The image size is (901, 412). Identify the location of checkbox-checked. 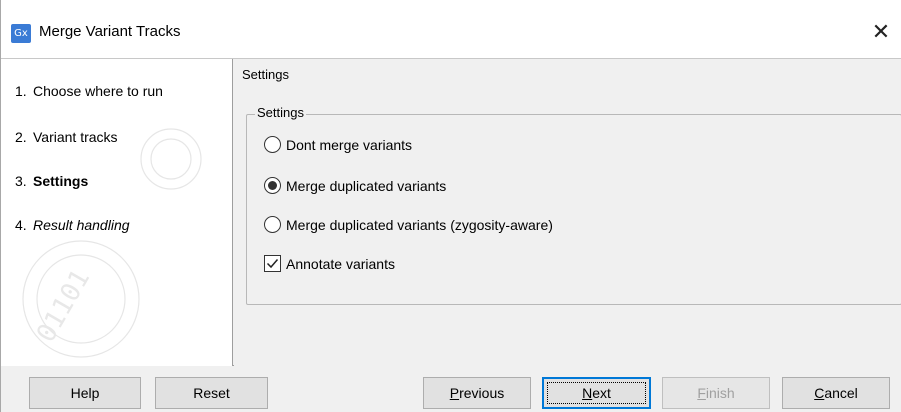
(272, 263).